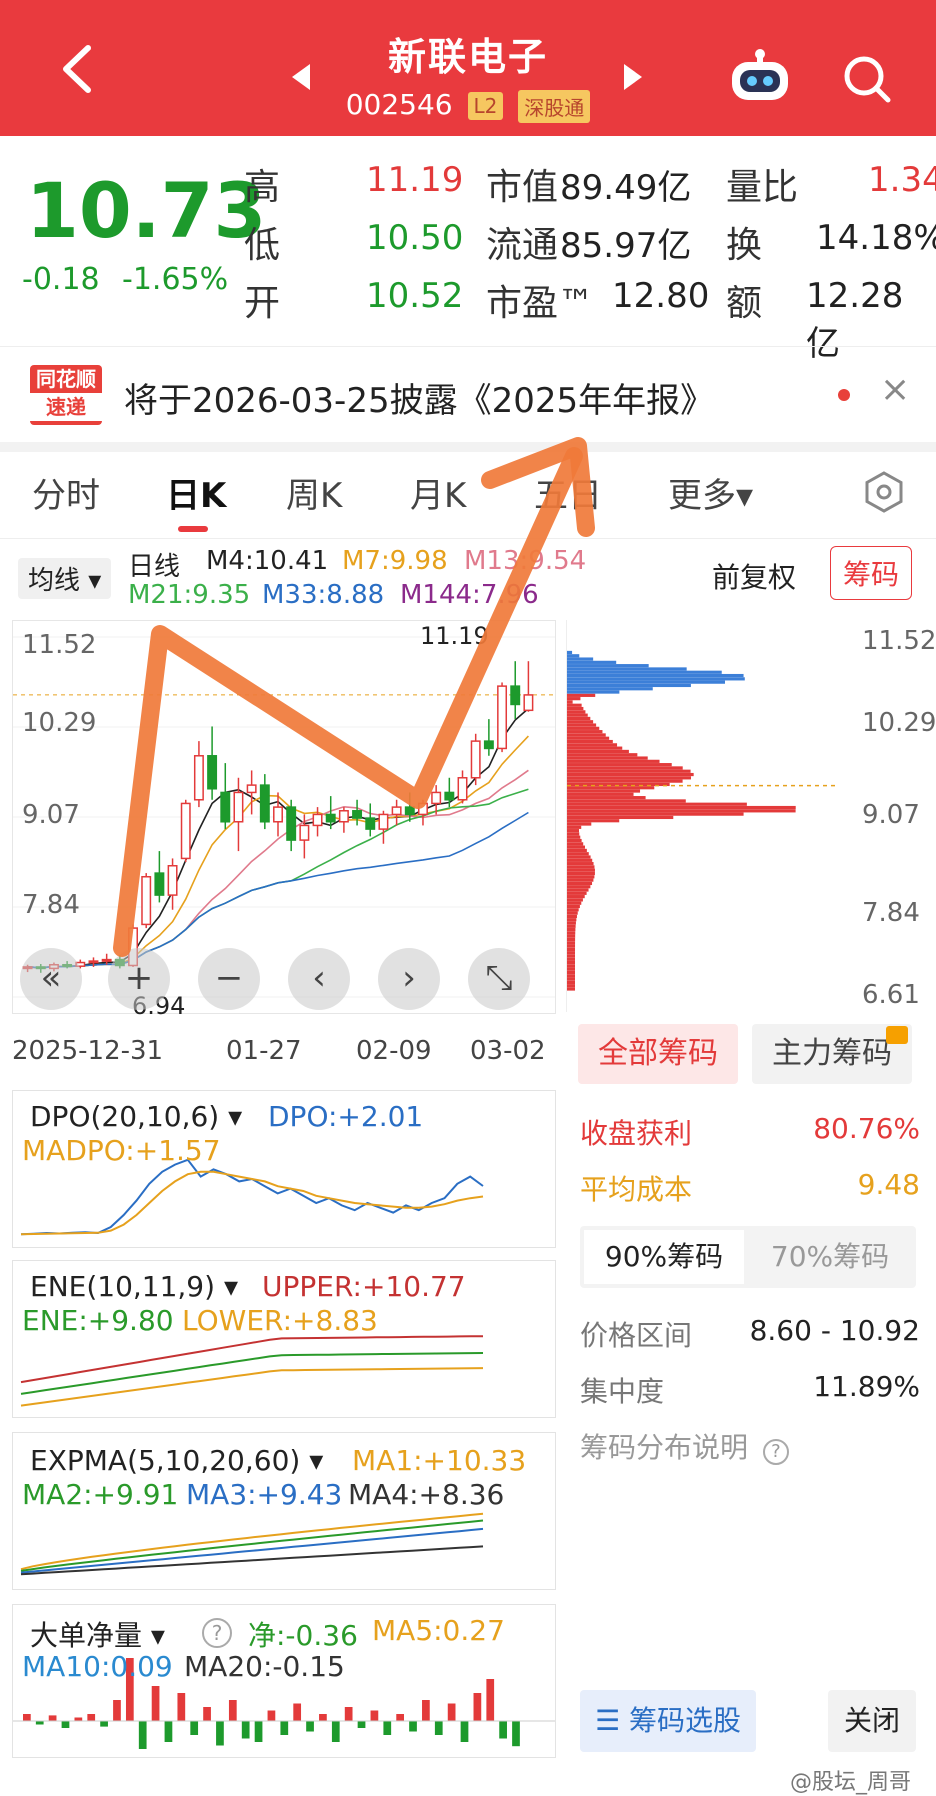  What do you see at coordinates (661, 296) in the screenshot?
I see `pe-value: 12.80` at bounding box center [661, 296].